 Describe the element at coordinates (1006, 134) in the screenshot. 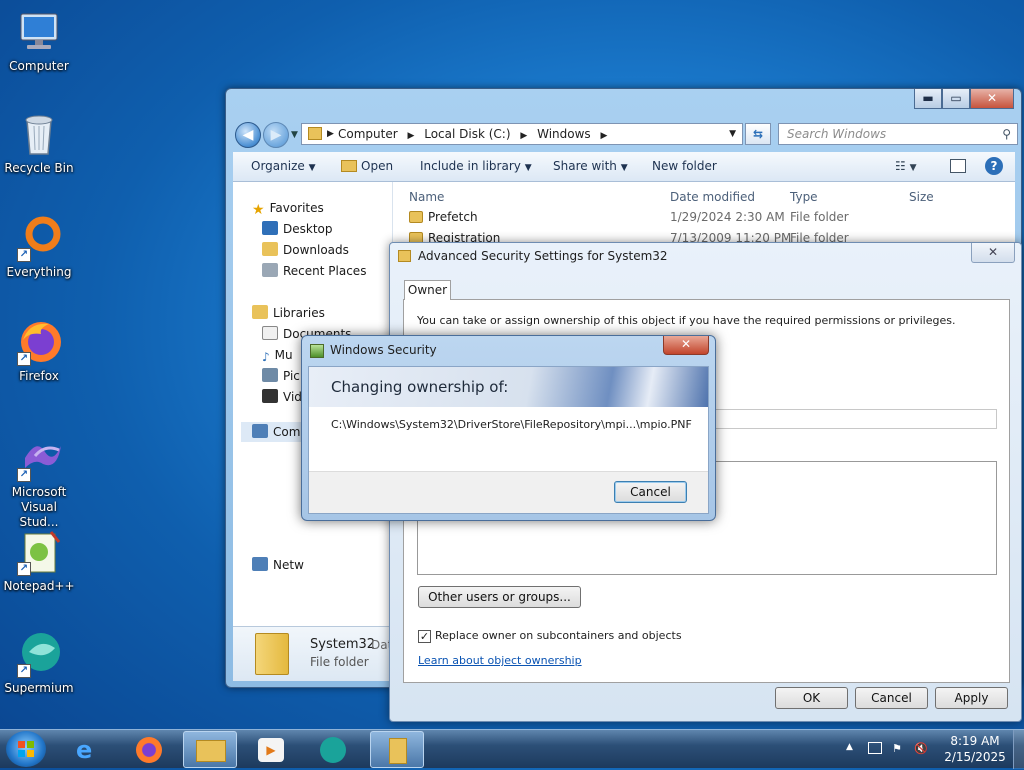

I see `search-icon: ⚲` at that location.